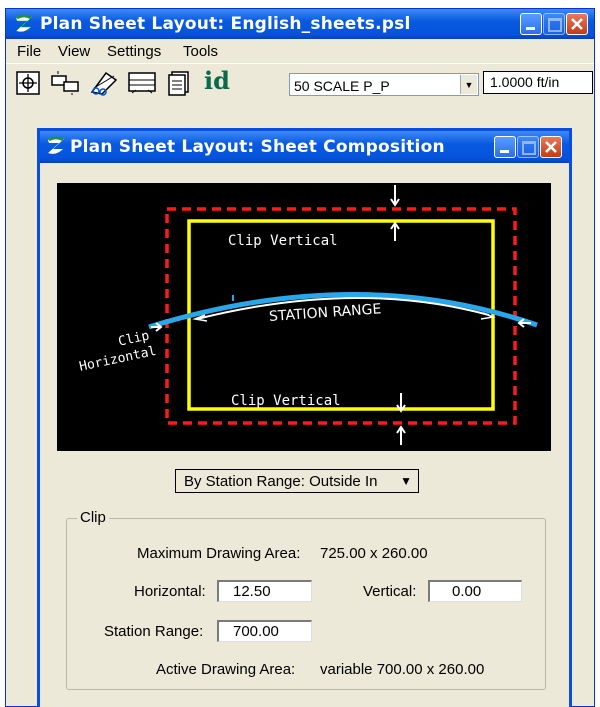 The height and width of the screenshot is (707, 600). Describe the element at coordinates (390, 591) in the screenshot. I see `vertical-label: Vertical:` at that location.